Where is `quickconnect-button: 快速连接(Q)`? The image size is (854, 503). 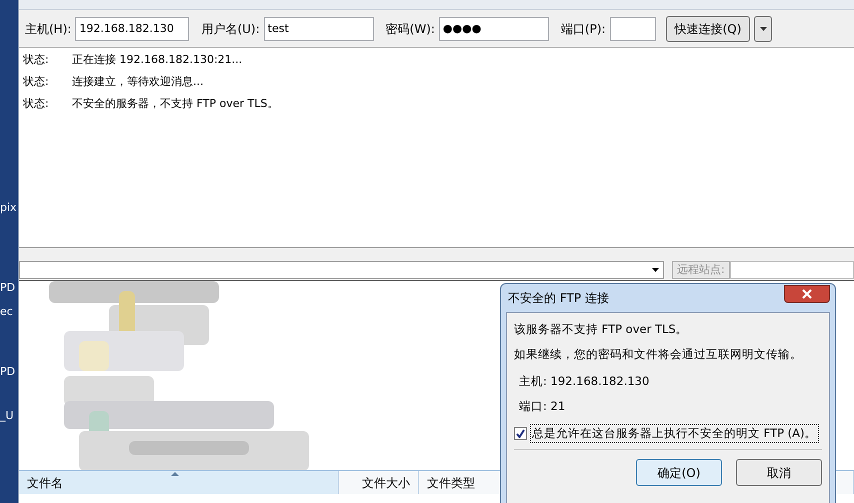 quickconnect-button: 快速连接(Q) is located at coordinates (708, 29).